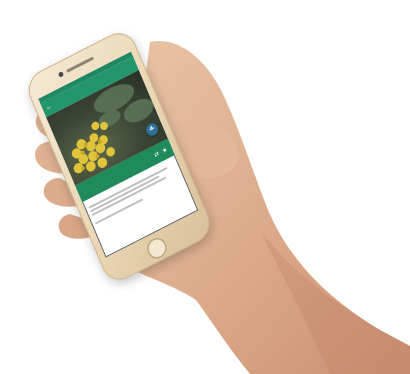 The height and width of the screenshot is (374, 410). Describe the element at coordinates (50, 107) in the screenshot. I see `arrow-left-icon: ←` at that location.